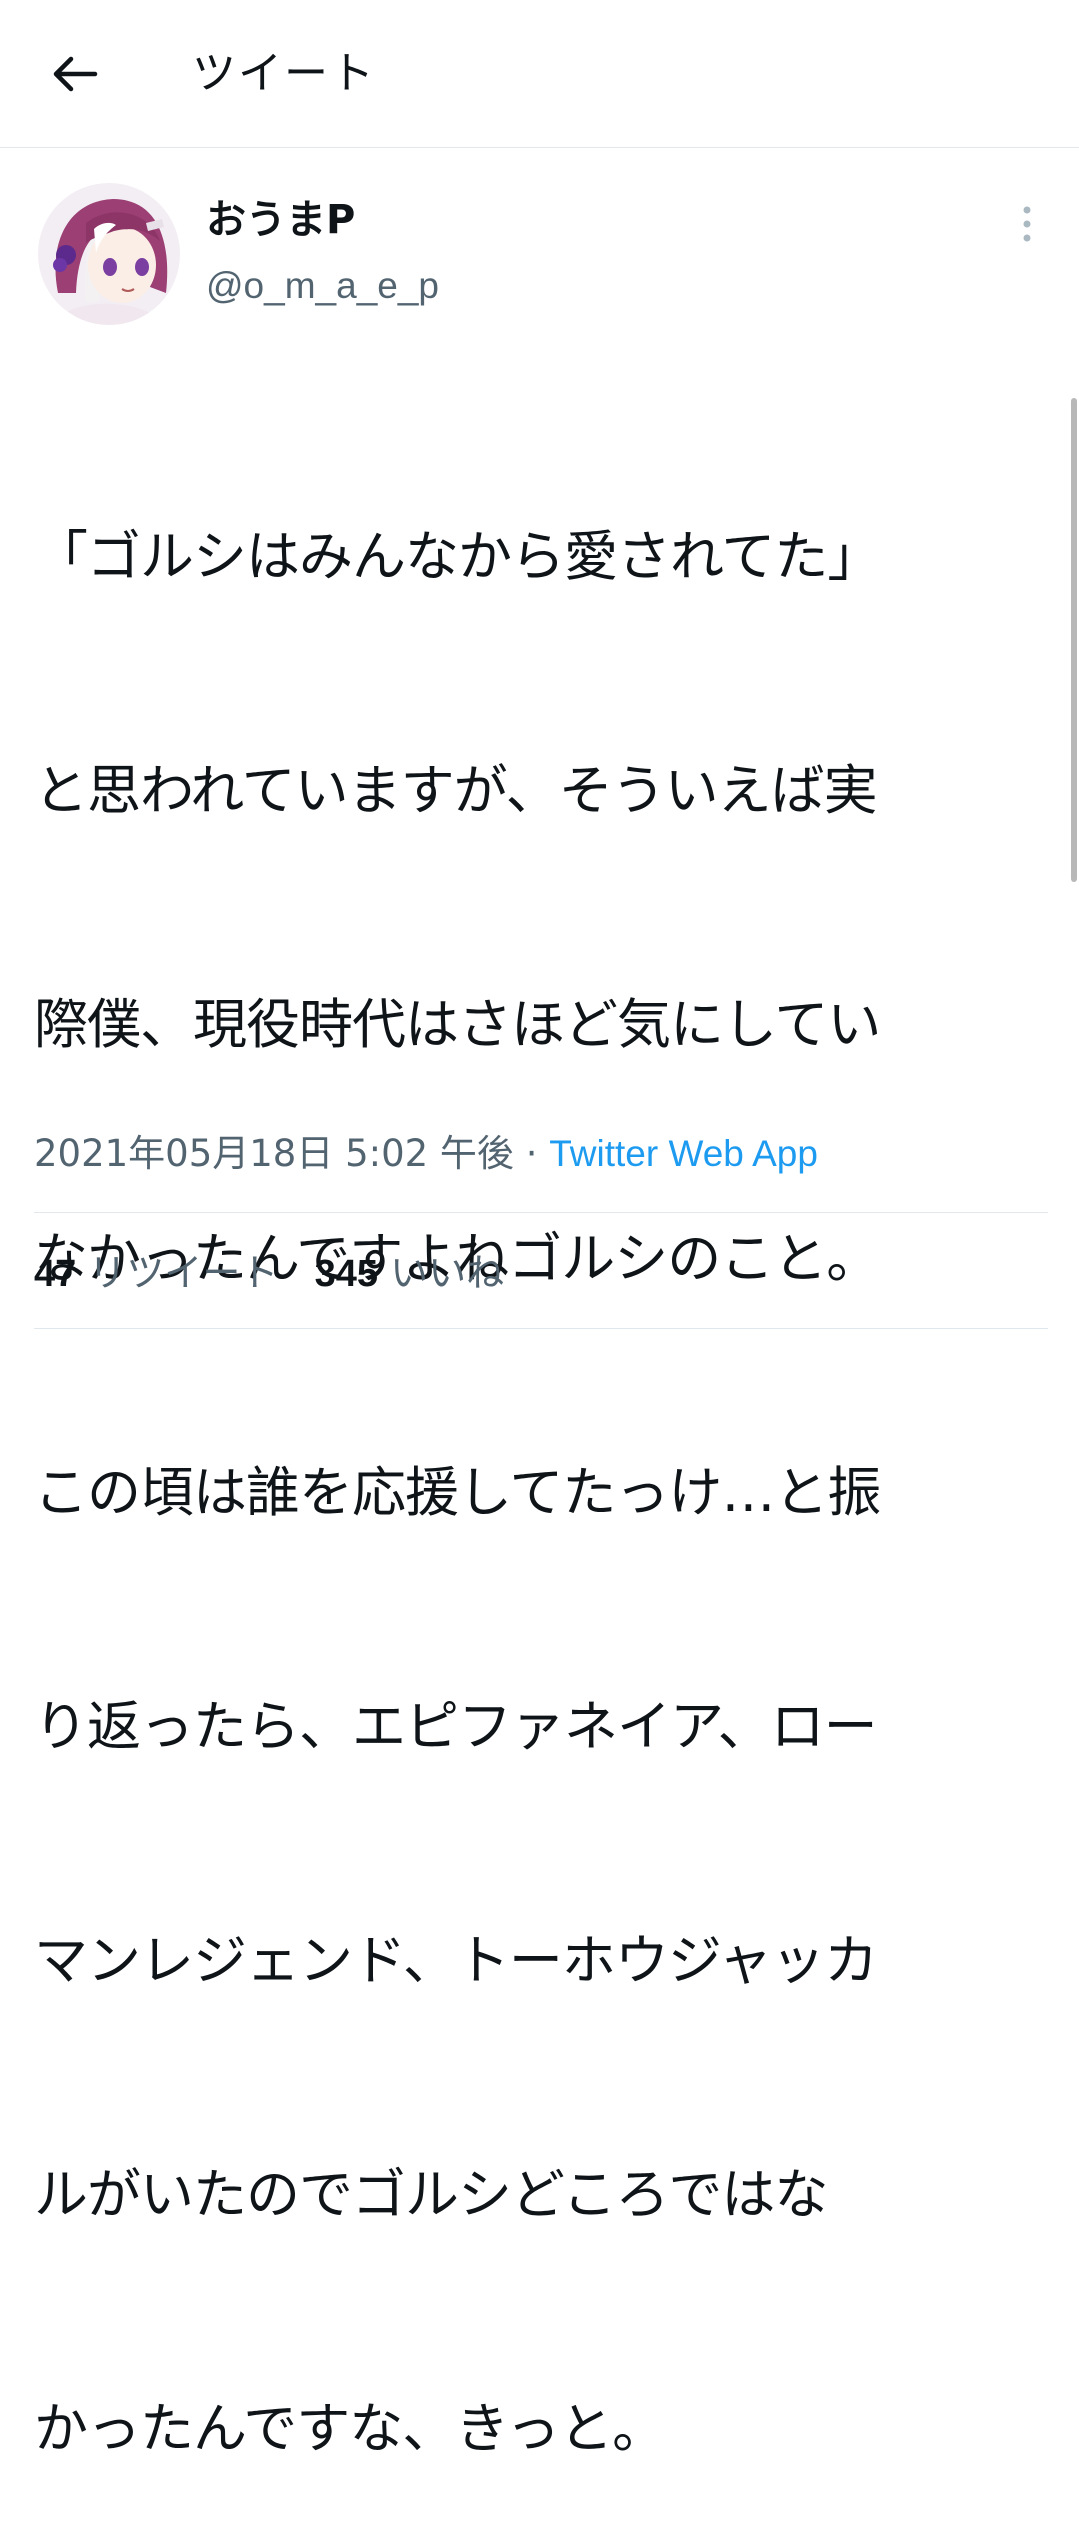 This screenshot has height=2546, width=1079. I want to click on more-options-button, so click(1027, 224).